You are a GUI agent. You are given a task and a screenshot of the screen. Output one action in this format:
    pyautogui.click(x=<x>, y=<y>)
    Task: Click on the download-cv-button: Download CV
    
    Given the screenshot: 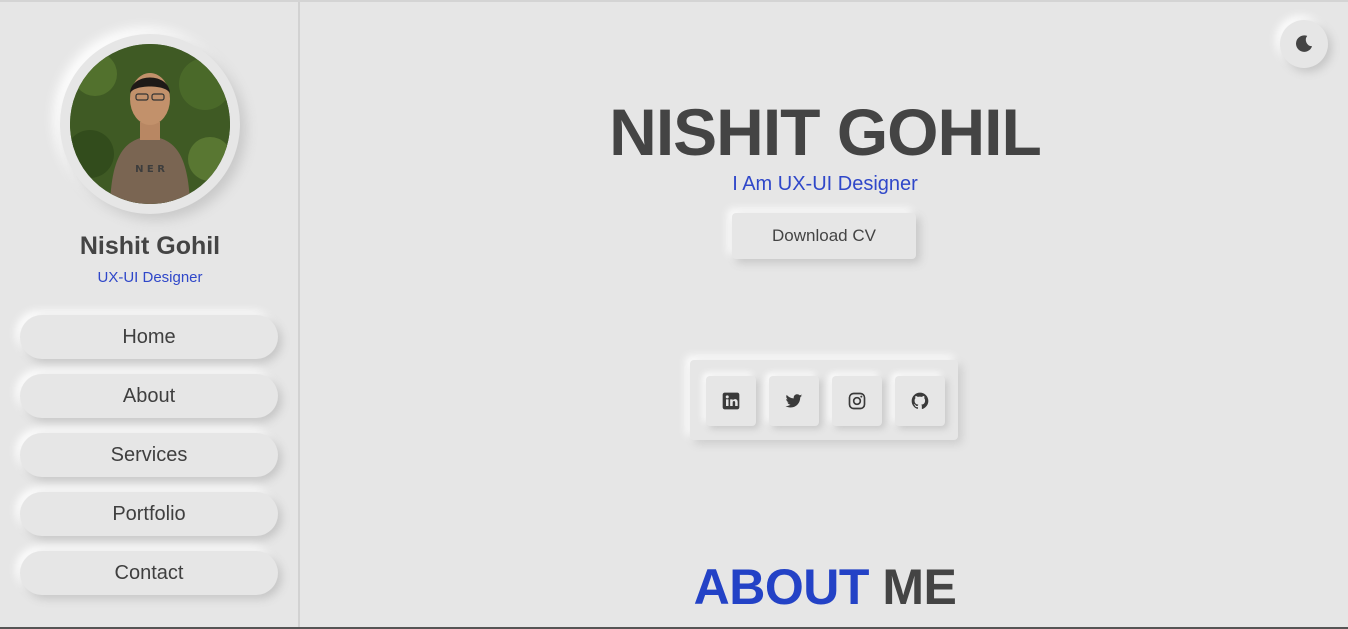 What is the action you would take?
    pyautogui.click(x=824, y=236)
    